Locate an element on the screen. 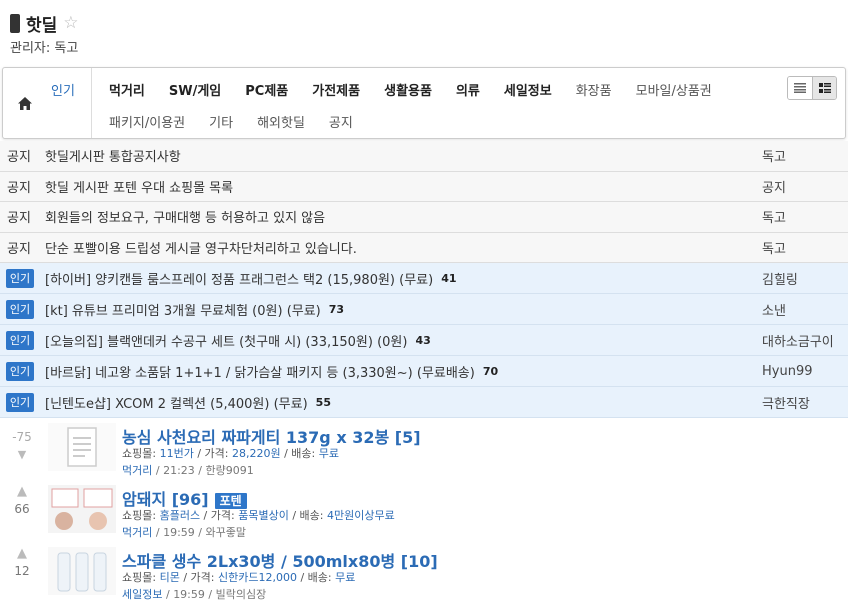  category-row-2: 패키지/이용권 기타 해외핫딜 공지 is located at coordinates (243, 121).